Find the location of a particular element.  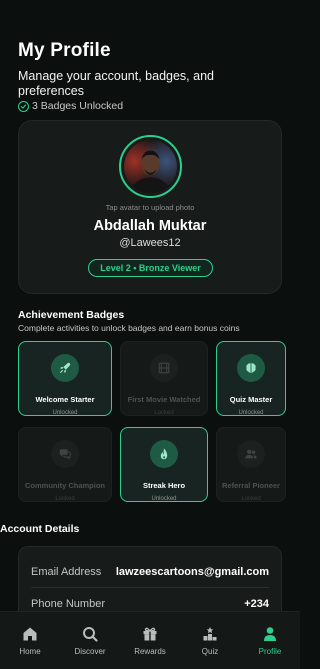

quiz-icon is located at coordinates (210, 634).